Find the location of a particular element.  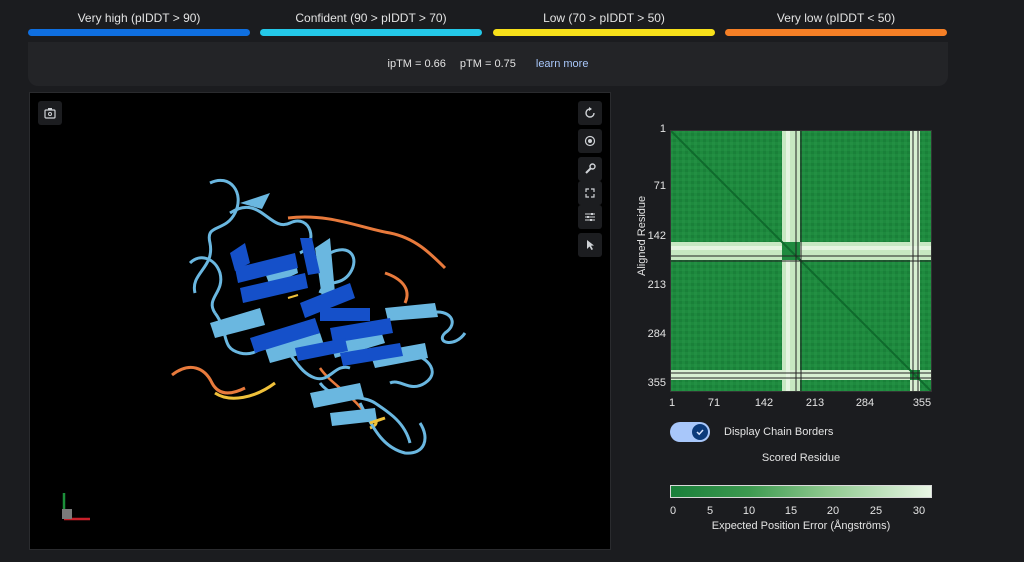

iptm-value: ipTM = 0.66 is located at coordinates (416, 64).